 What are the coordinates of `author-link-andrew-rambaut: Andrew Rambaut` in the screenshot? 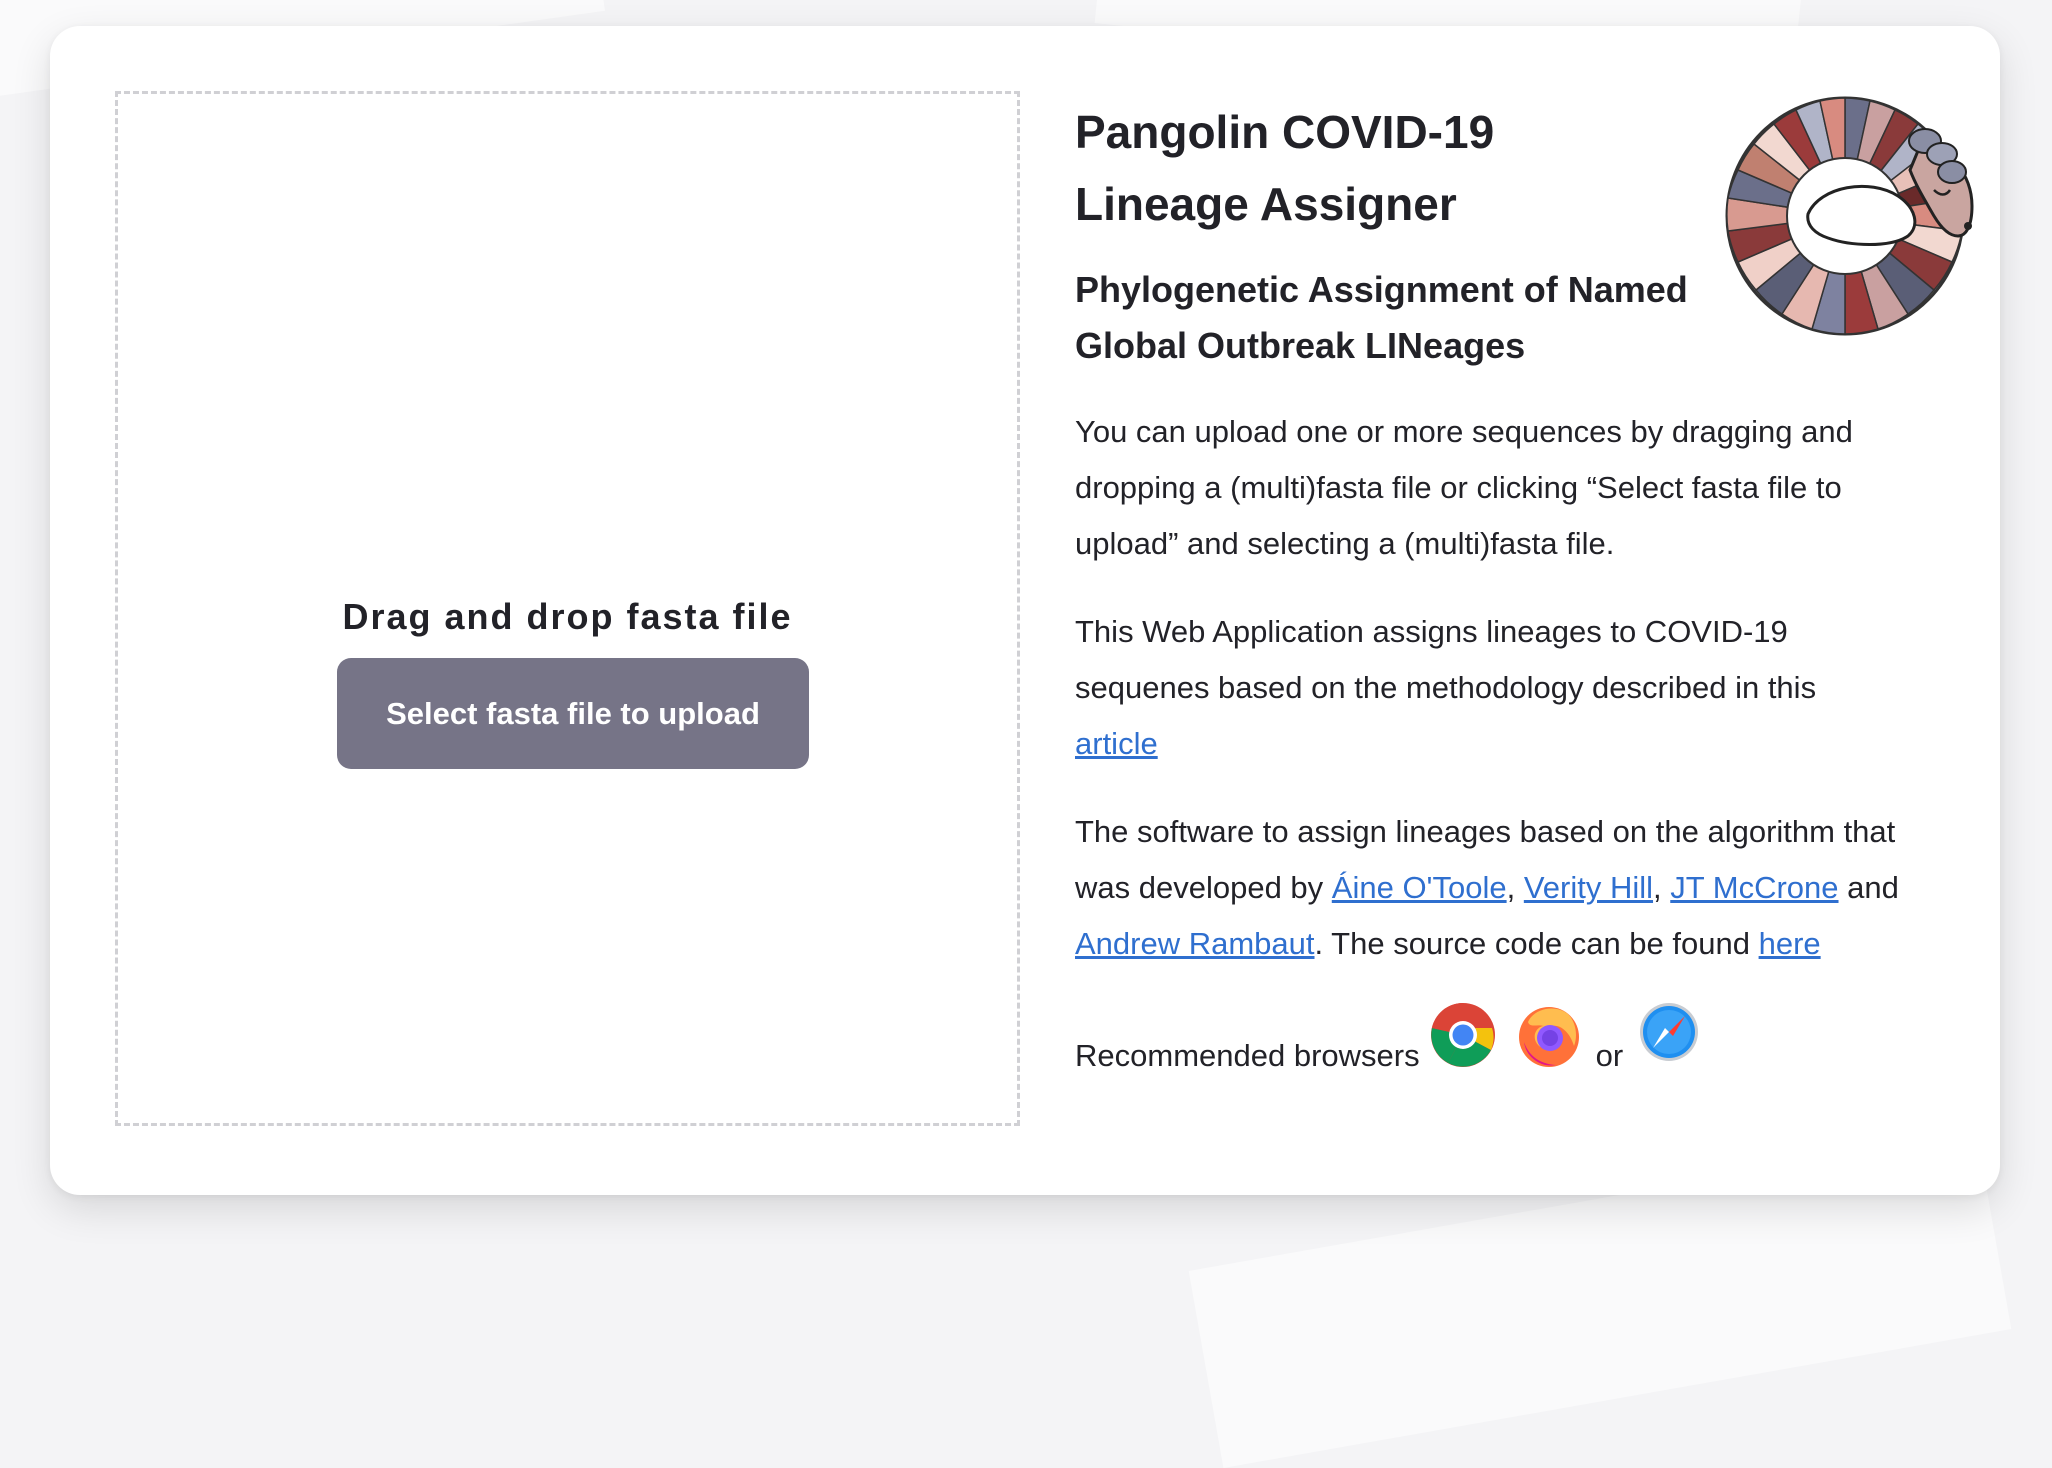 It's located at (1195, 943).